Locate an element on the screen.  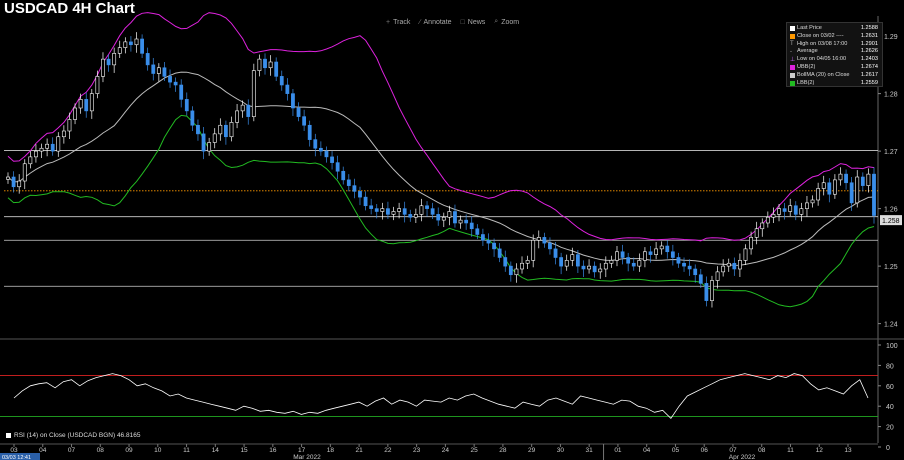
rsi-tick-label: 100 is located at coordinates (892, 346).